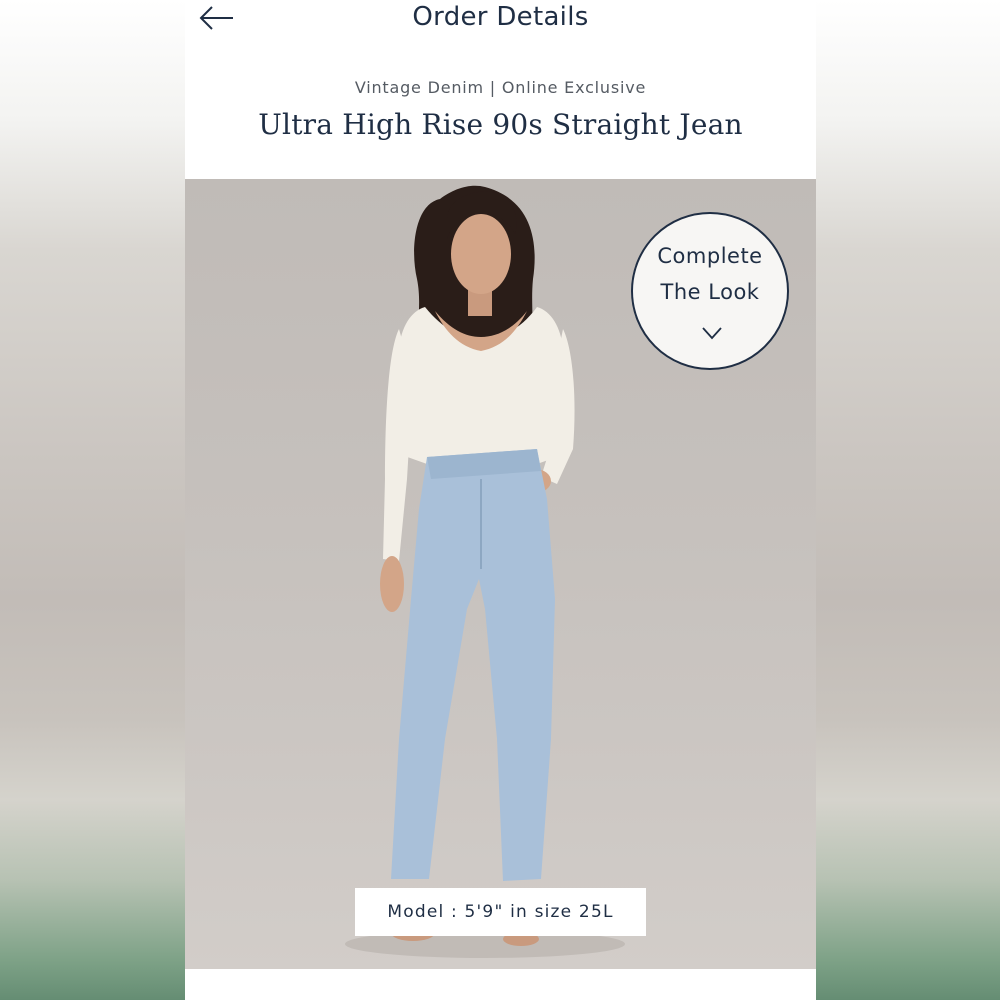 This screenshot has height=1000, width=1000. Describe the element at coordinates (500, 124) in the screenshot. I see `product-title: Ultra High Rise 90s Straight Jean` at that location.